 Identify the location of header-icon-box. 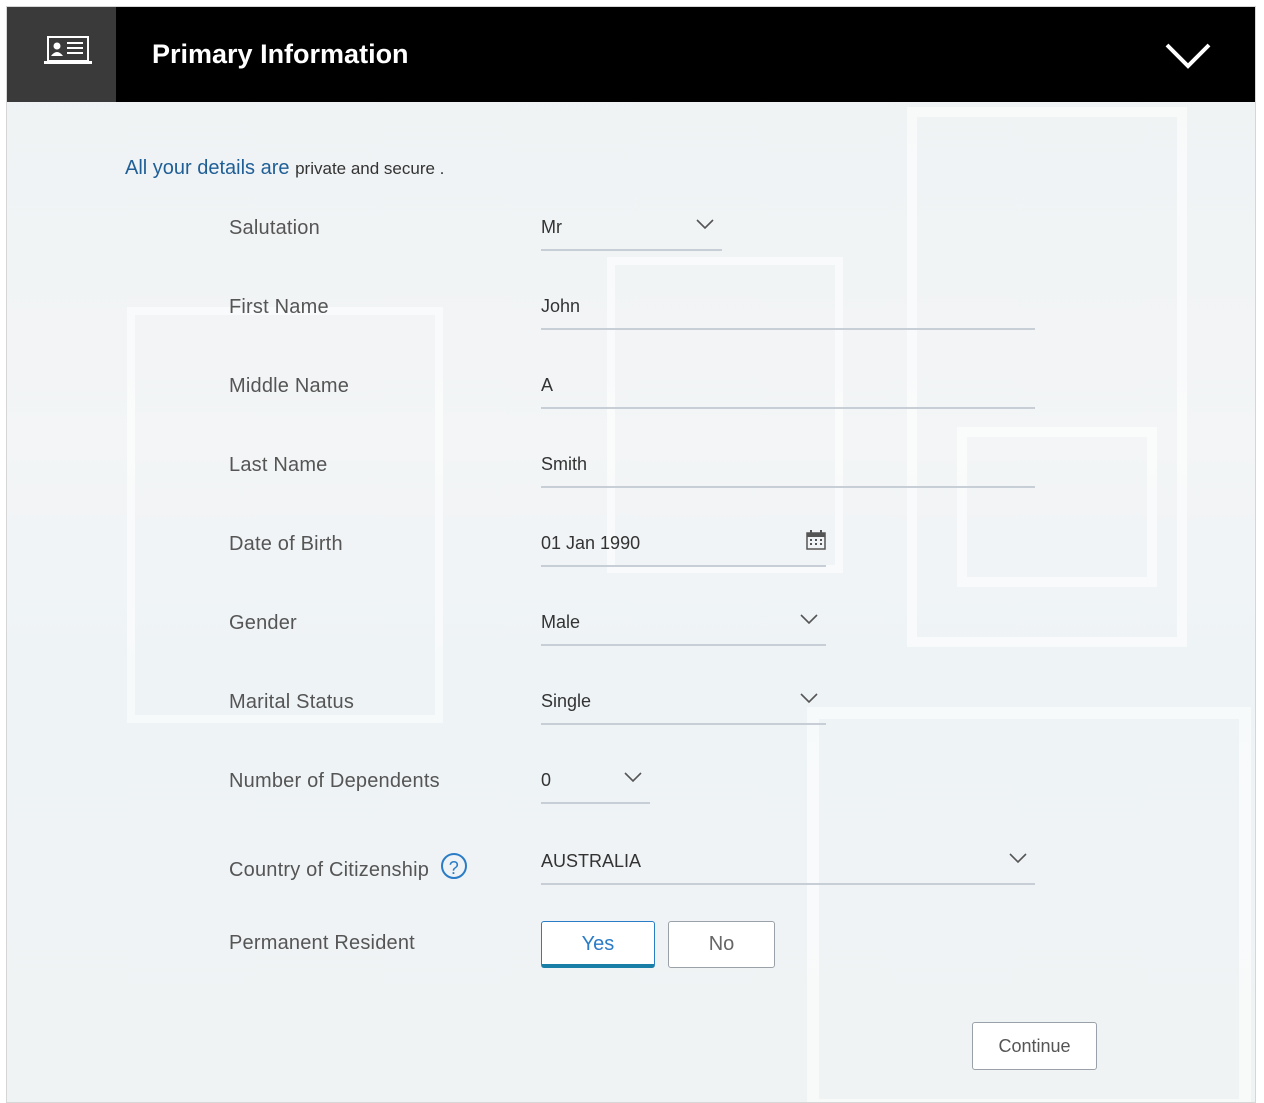
(61, 54).